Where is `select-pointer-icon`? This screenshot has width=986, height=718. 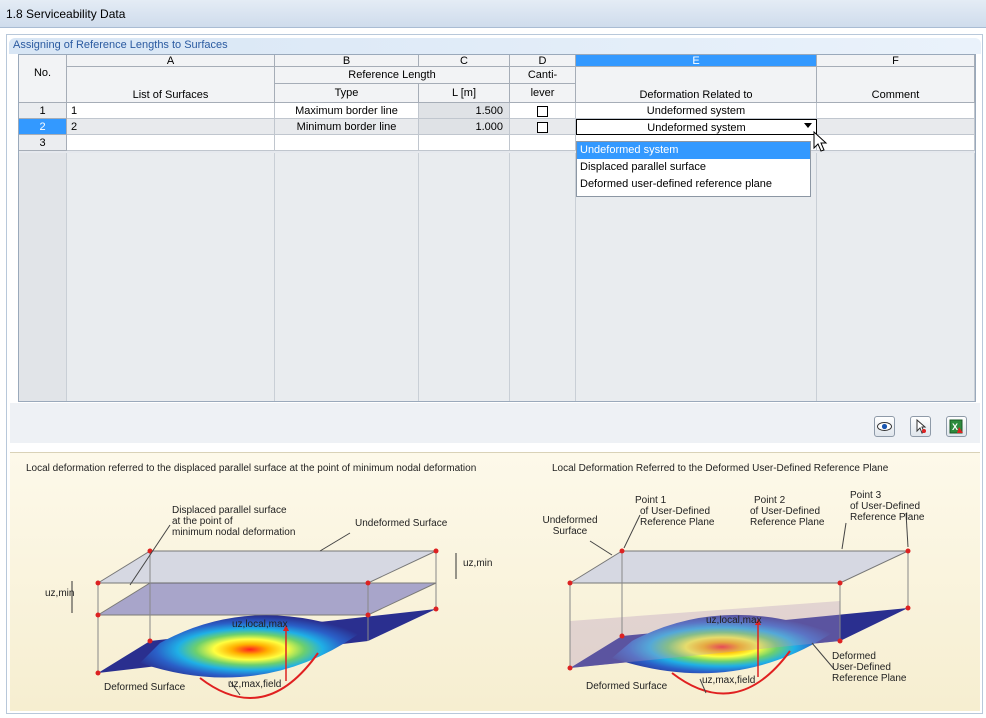 select-pointer-icon is located at coordinates (921, 426).